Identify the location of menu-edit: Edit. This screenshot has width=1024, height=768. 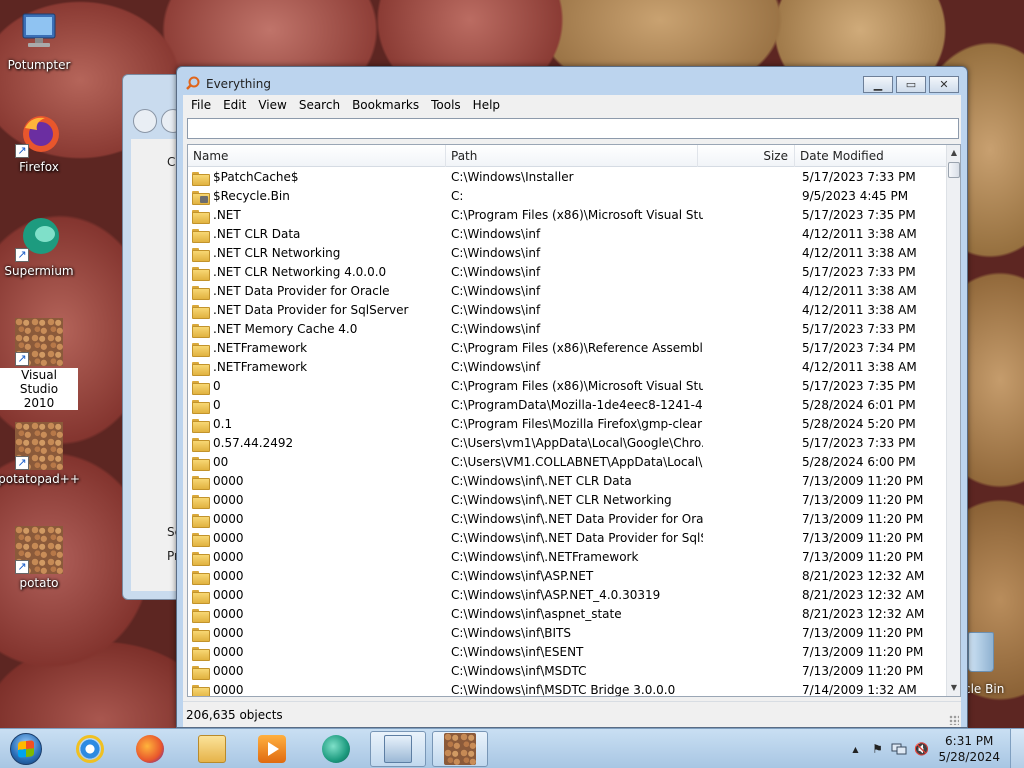
(234, 105).